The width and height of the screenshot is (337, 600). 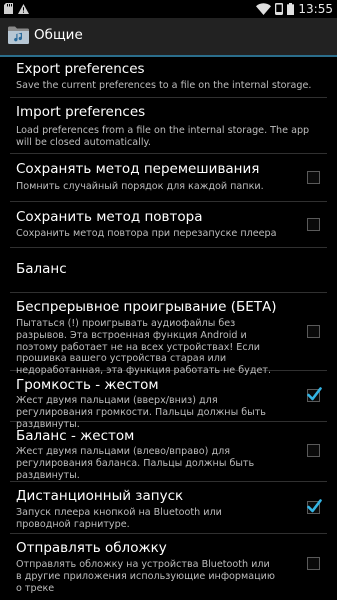 I want to click on pref-title: Громкость - жестом, so click(x=87, y=385).